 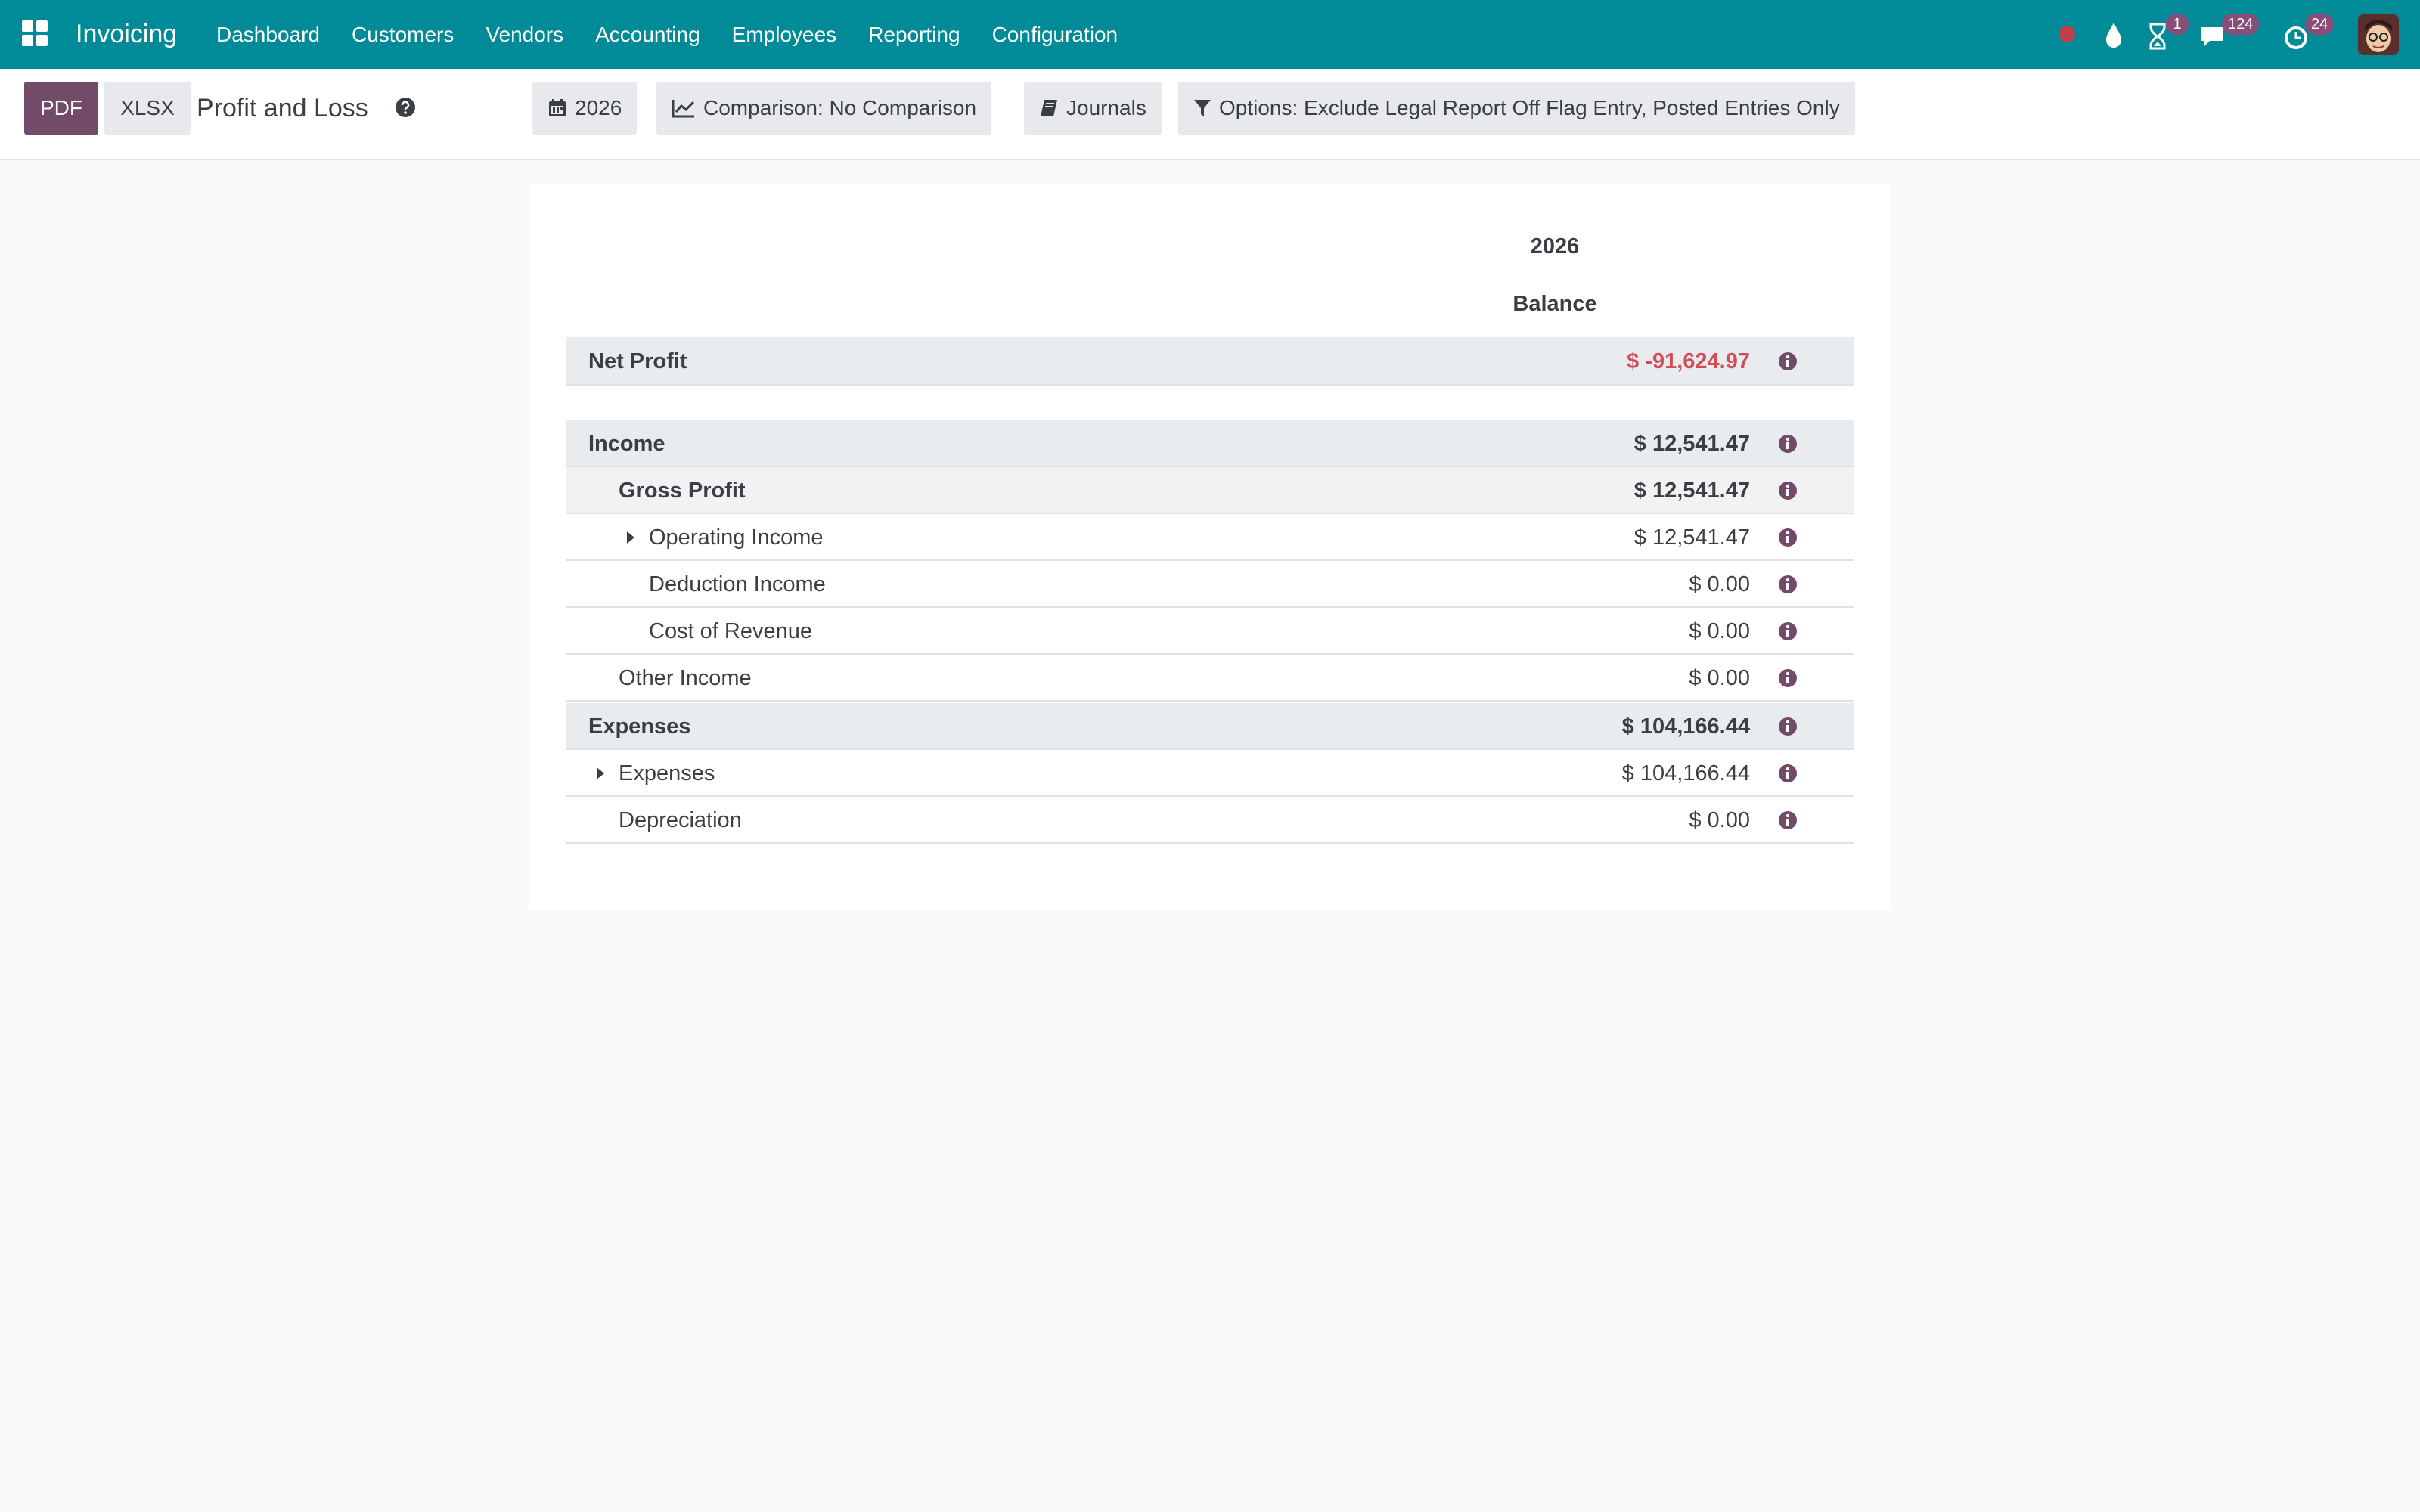 What do you see at coordinates (2320, 24) in the screenshot?
I see `updates-badge: 24` at bounding box center [2320, 24].